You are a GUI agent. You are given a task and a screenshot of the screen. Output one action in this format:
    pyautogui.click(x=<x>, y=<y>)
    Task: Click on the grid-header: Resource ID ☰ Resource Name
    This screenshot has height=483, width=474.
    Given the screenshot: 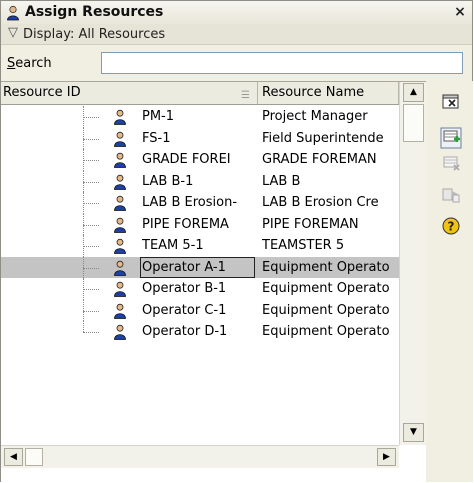 What is the action you would take?
    pyautogui.click(x=200, y=93)
    